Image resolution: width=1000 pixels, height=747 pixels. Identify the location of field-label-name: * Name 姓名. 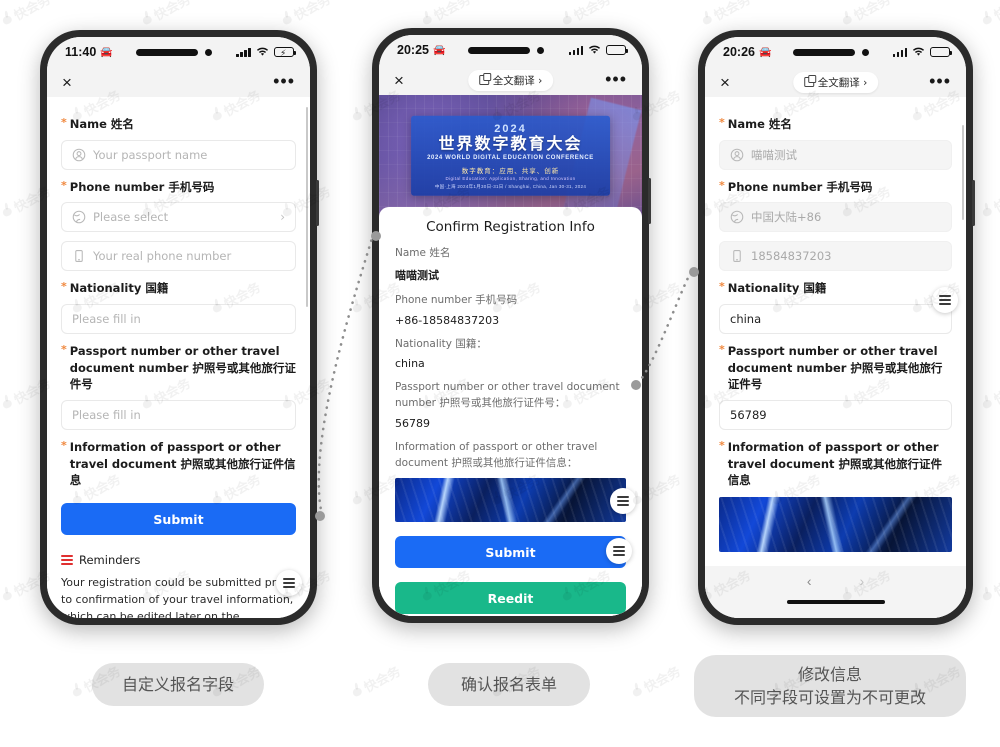
(97, 123).